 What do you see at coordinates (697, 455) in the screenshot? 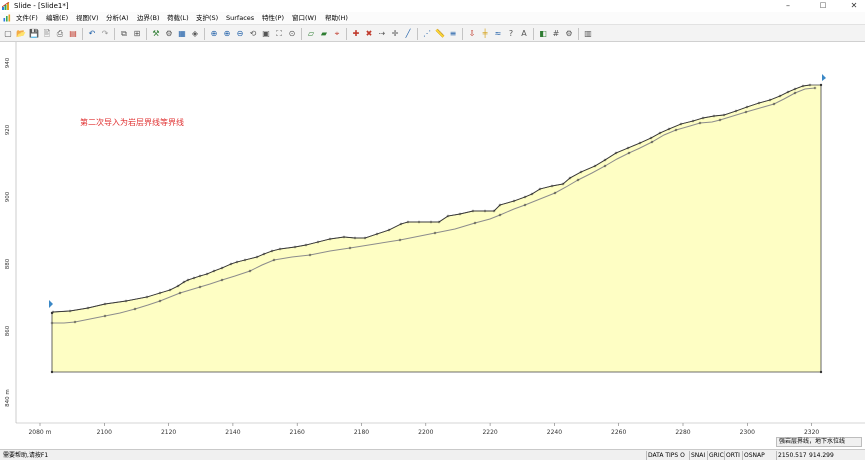
I see `status-snap: SNAI` at bounding box center [697, 455].